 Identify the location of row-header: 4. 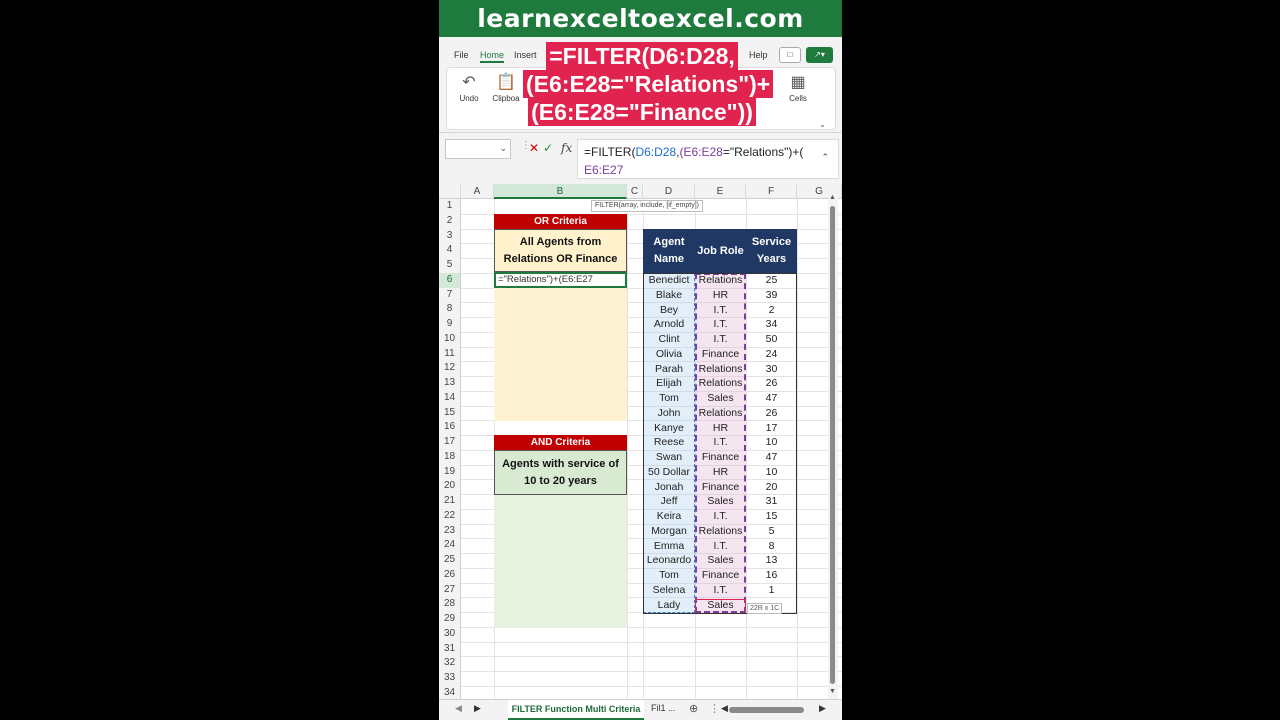
(450, 250).